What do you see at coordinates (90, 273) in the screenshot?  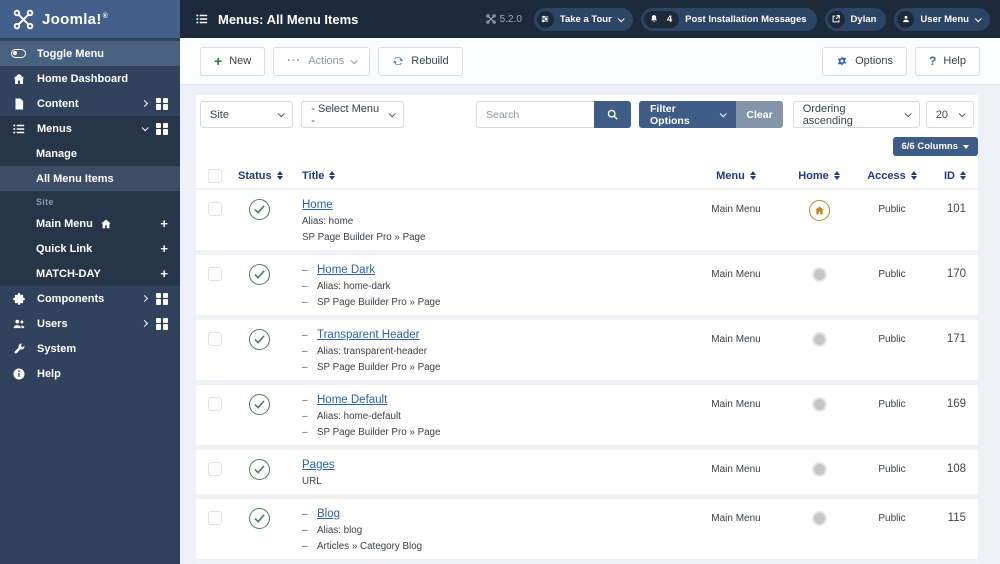 I see `sidebar-item-match-day: MATCH-DAY +` at bounding box center [90, 273].